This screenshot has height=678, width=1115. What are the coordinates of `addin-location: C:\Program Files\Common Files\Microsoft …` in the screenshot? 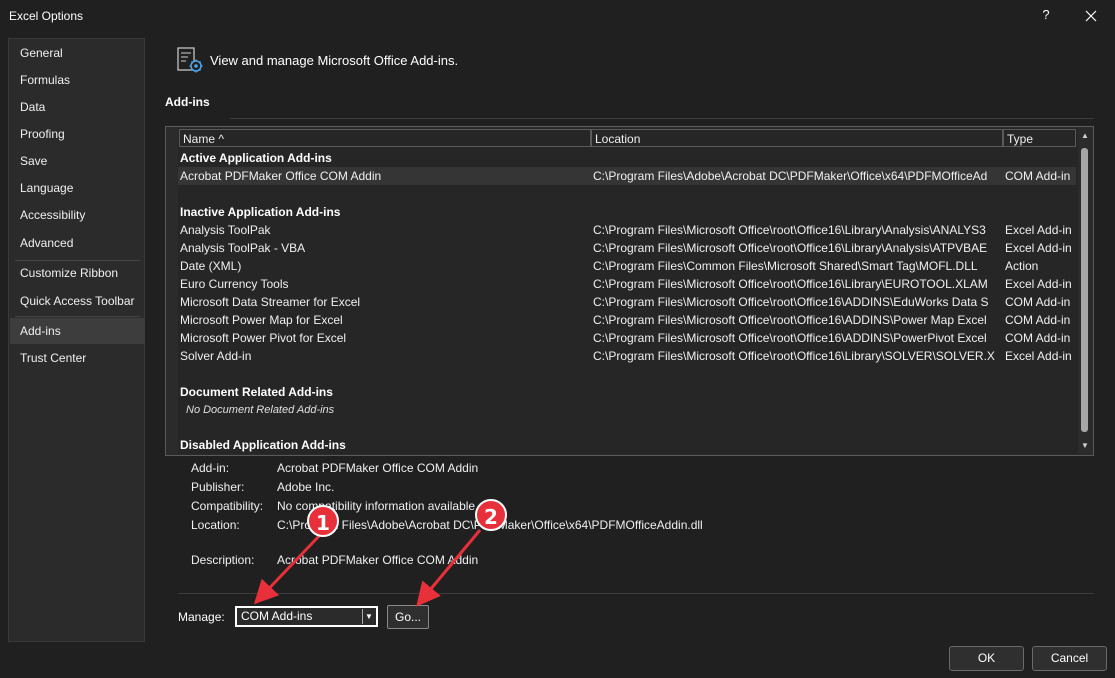 It's located at (785, 266).